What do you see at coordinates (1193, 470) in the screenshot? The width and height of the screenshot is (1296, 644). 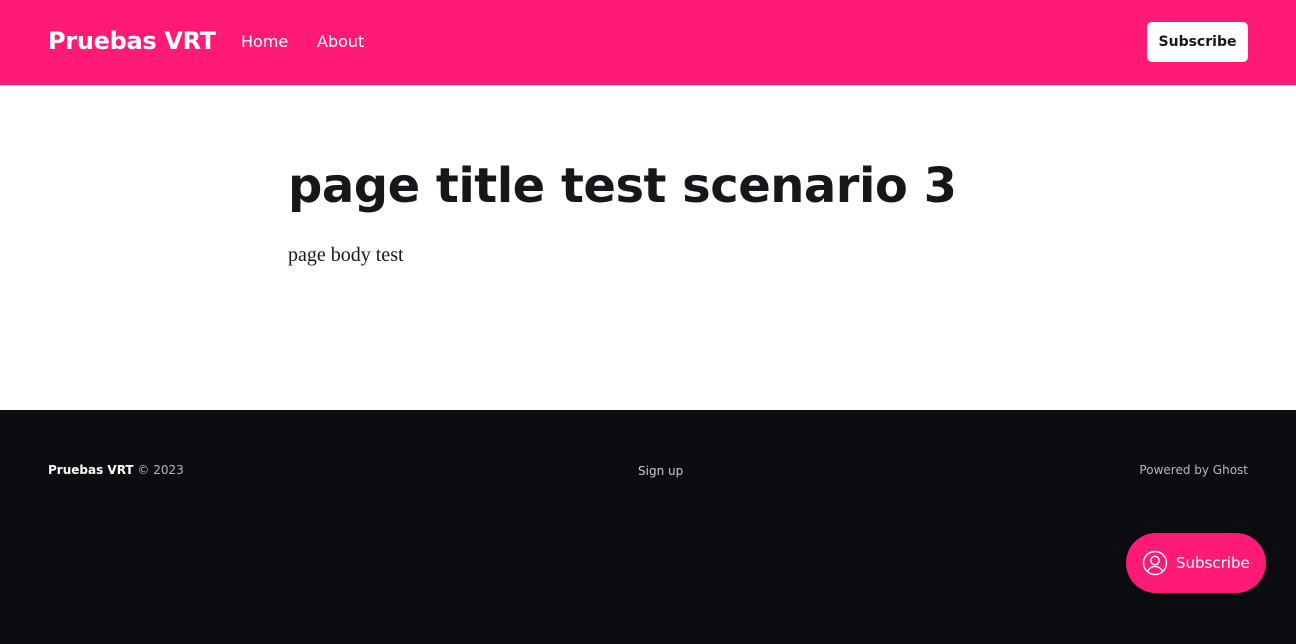 I see `footer-powered-by-link: Powered by Ghost` at bounding box center [1193, 470].